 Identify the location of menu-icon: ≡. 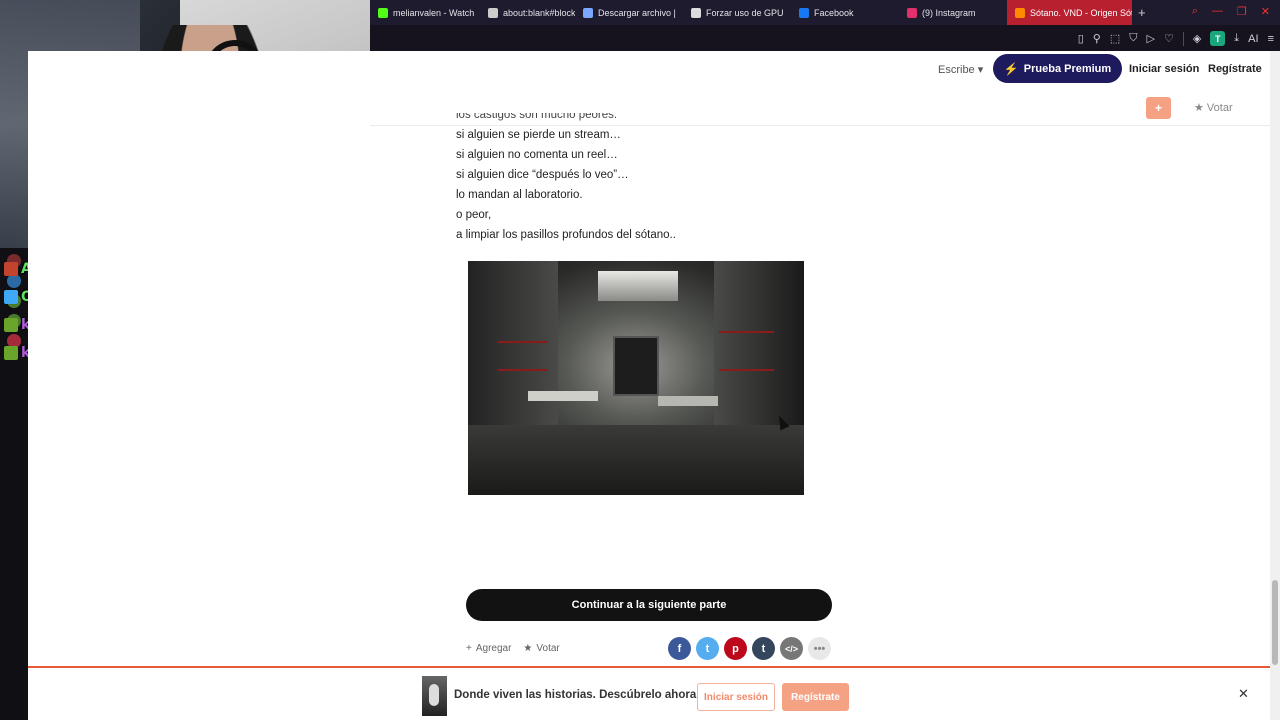
(1271, 39).